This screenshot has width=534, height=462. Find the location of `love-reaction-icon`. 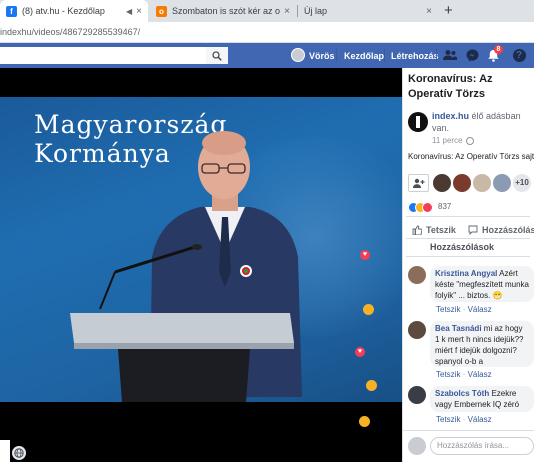

love-reaction-icon is located at coordinates (427, 207).